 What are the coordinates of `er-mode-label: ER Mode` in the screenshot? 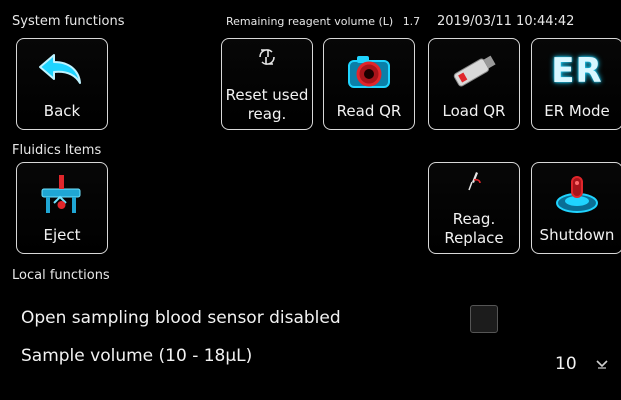 It's located at (577, 111).